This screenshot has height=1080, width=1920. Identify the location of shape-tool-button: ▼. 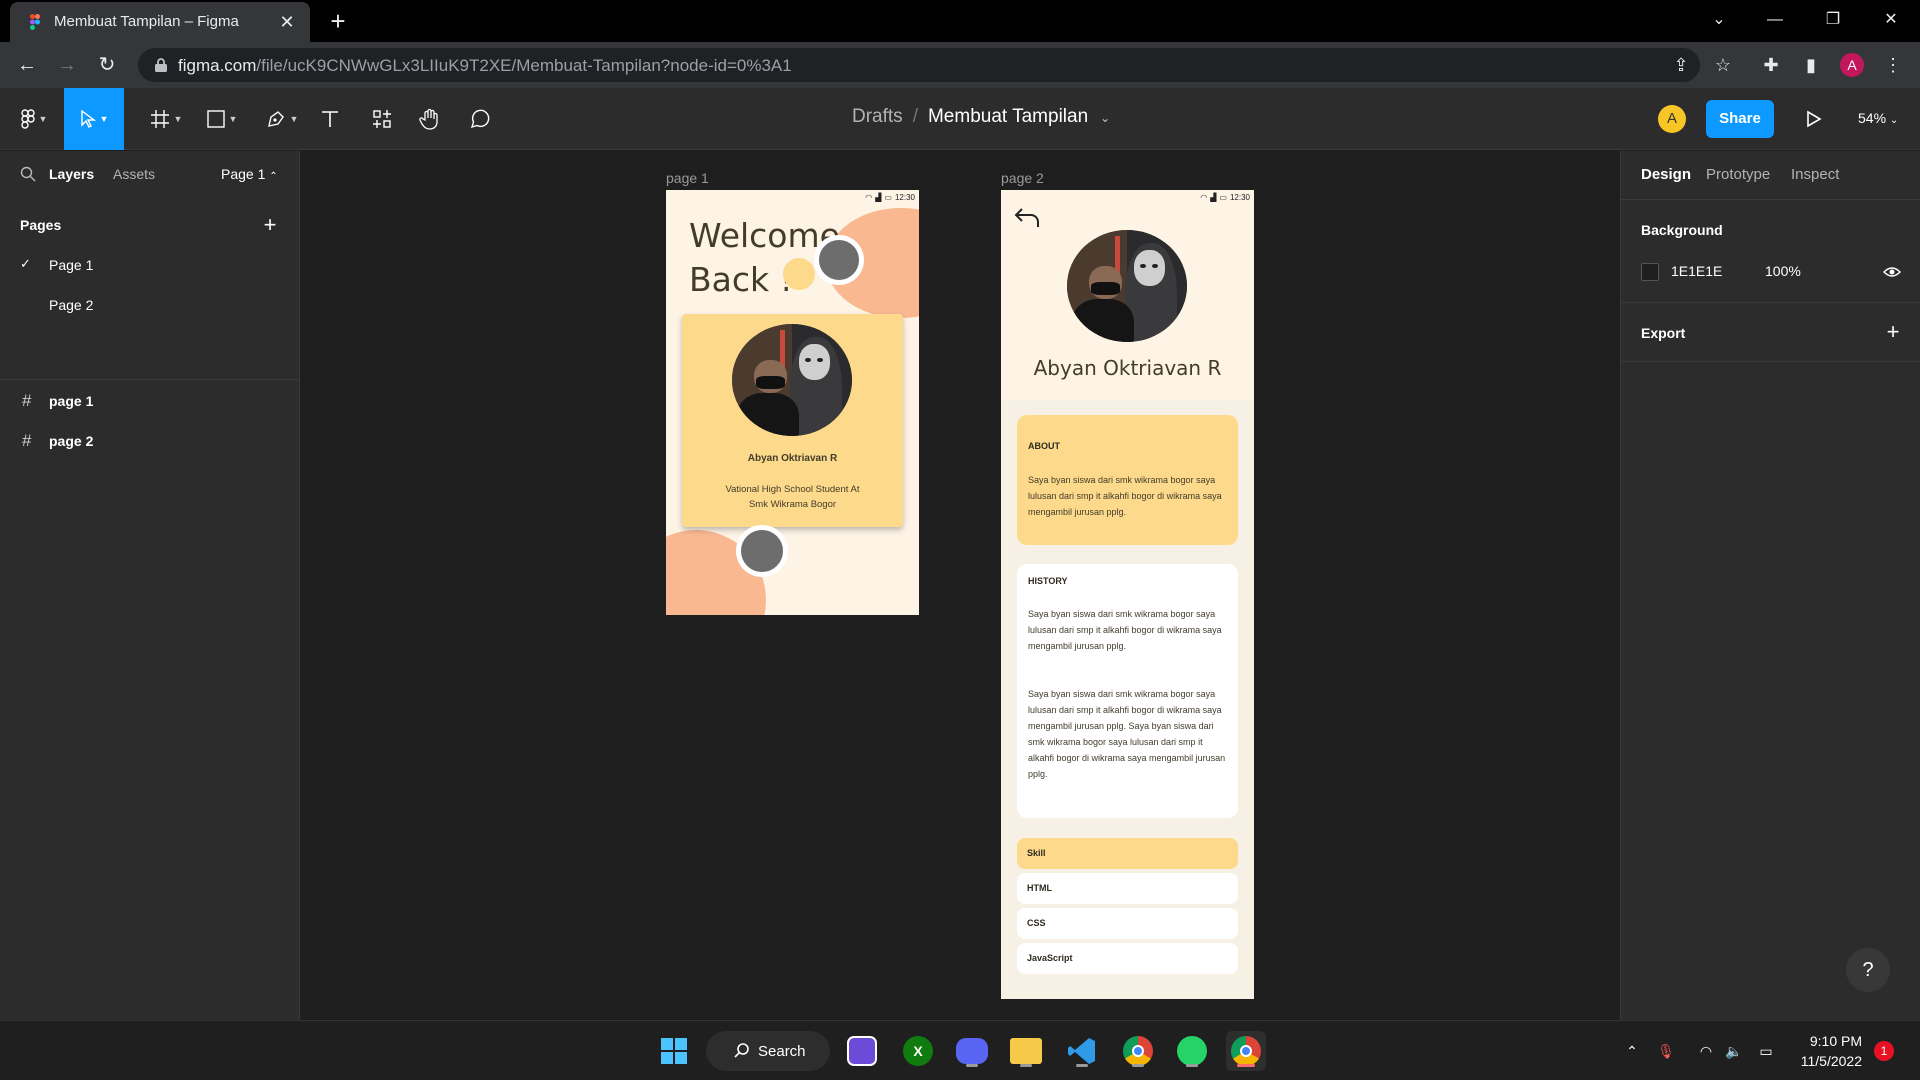
(222, 119).